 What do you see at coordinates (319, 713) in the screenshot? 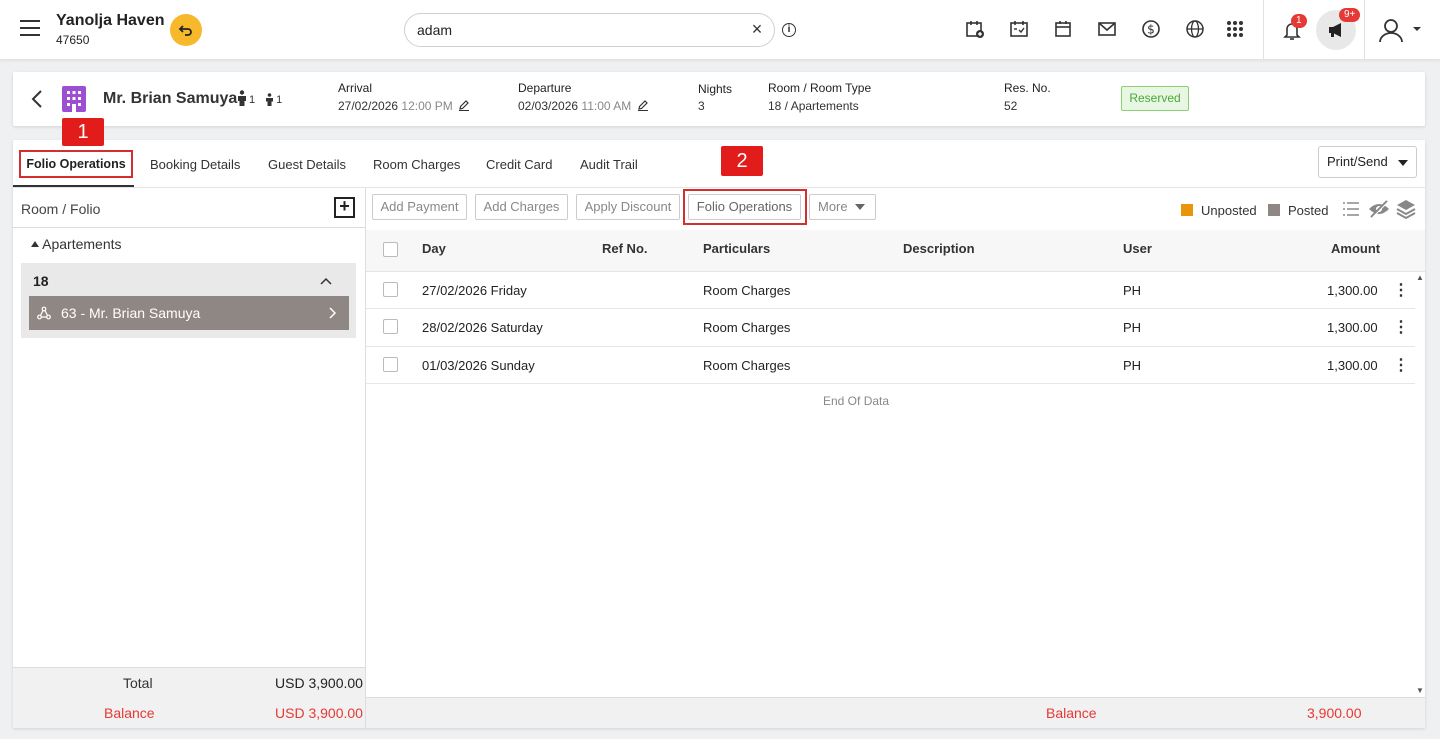
I see `left-balance-value: USD 3,900.00` at bounding box center [319, 713].